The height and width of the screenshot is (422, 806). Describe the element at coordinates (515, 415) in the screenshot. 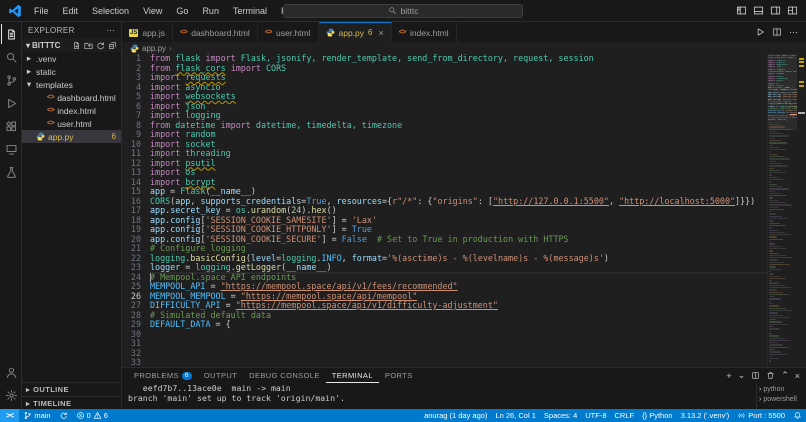

I see `cursor-position: Ln 26, Col 1` at that location.